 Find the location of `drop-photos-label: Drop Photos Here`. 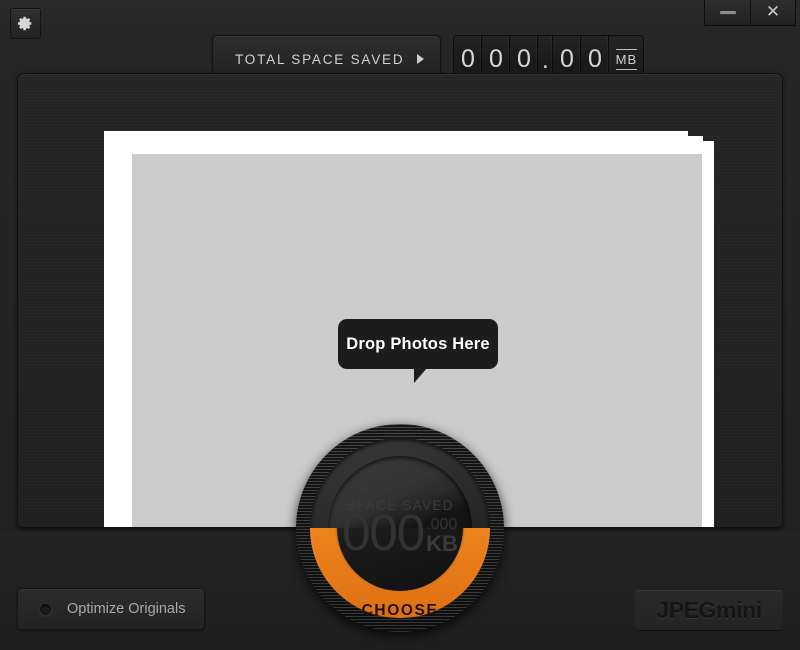

drop-photos-label: Drop Photos Here is located at coordinates (418, 343).